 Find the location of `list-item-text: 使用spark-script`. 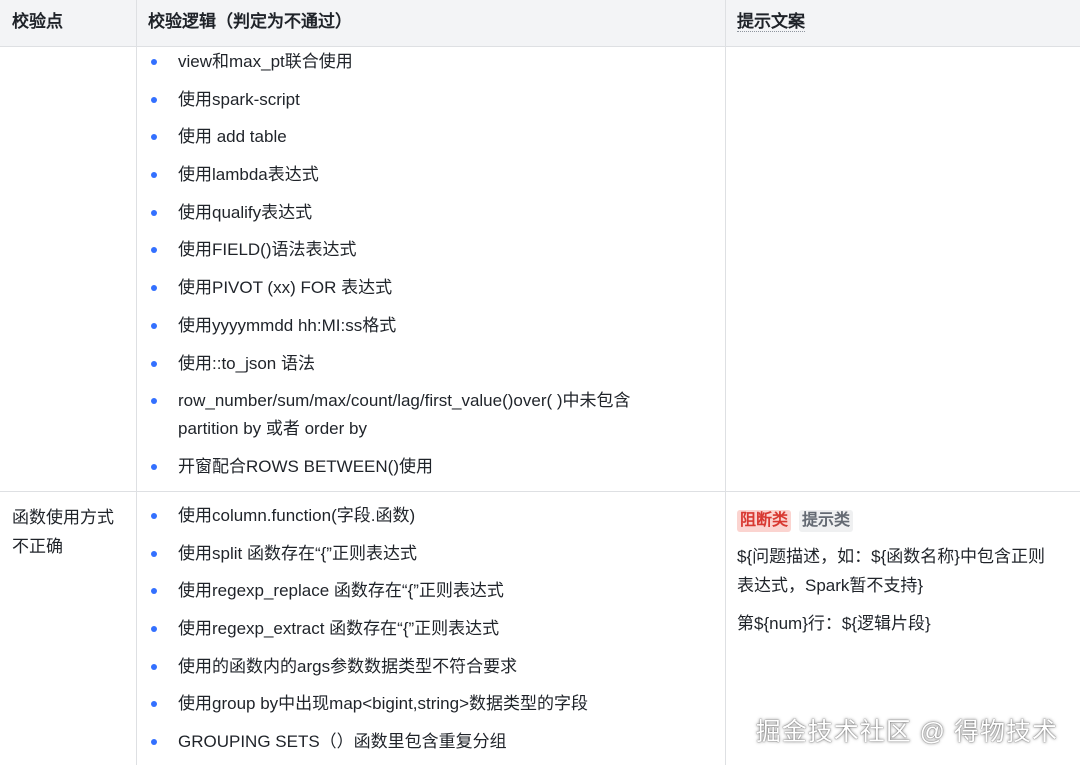

list-item-text: 使用spark-script is located at coordinates (239, 99).